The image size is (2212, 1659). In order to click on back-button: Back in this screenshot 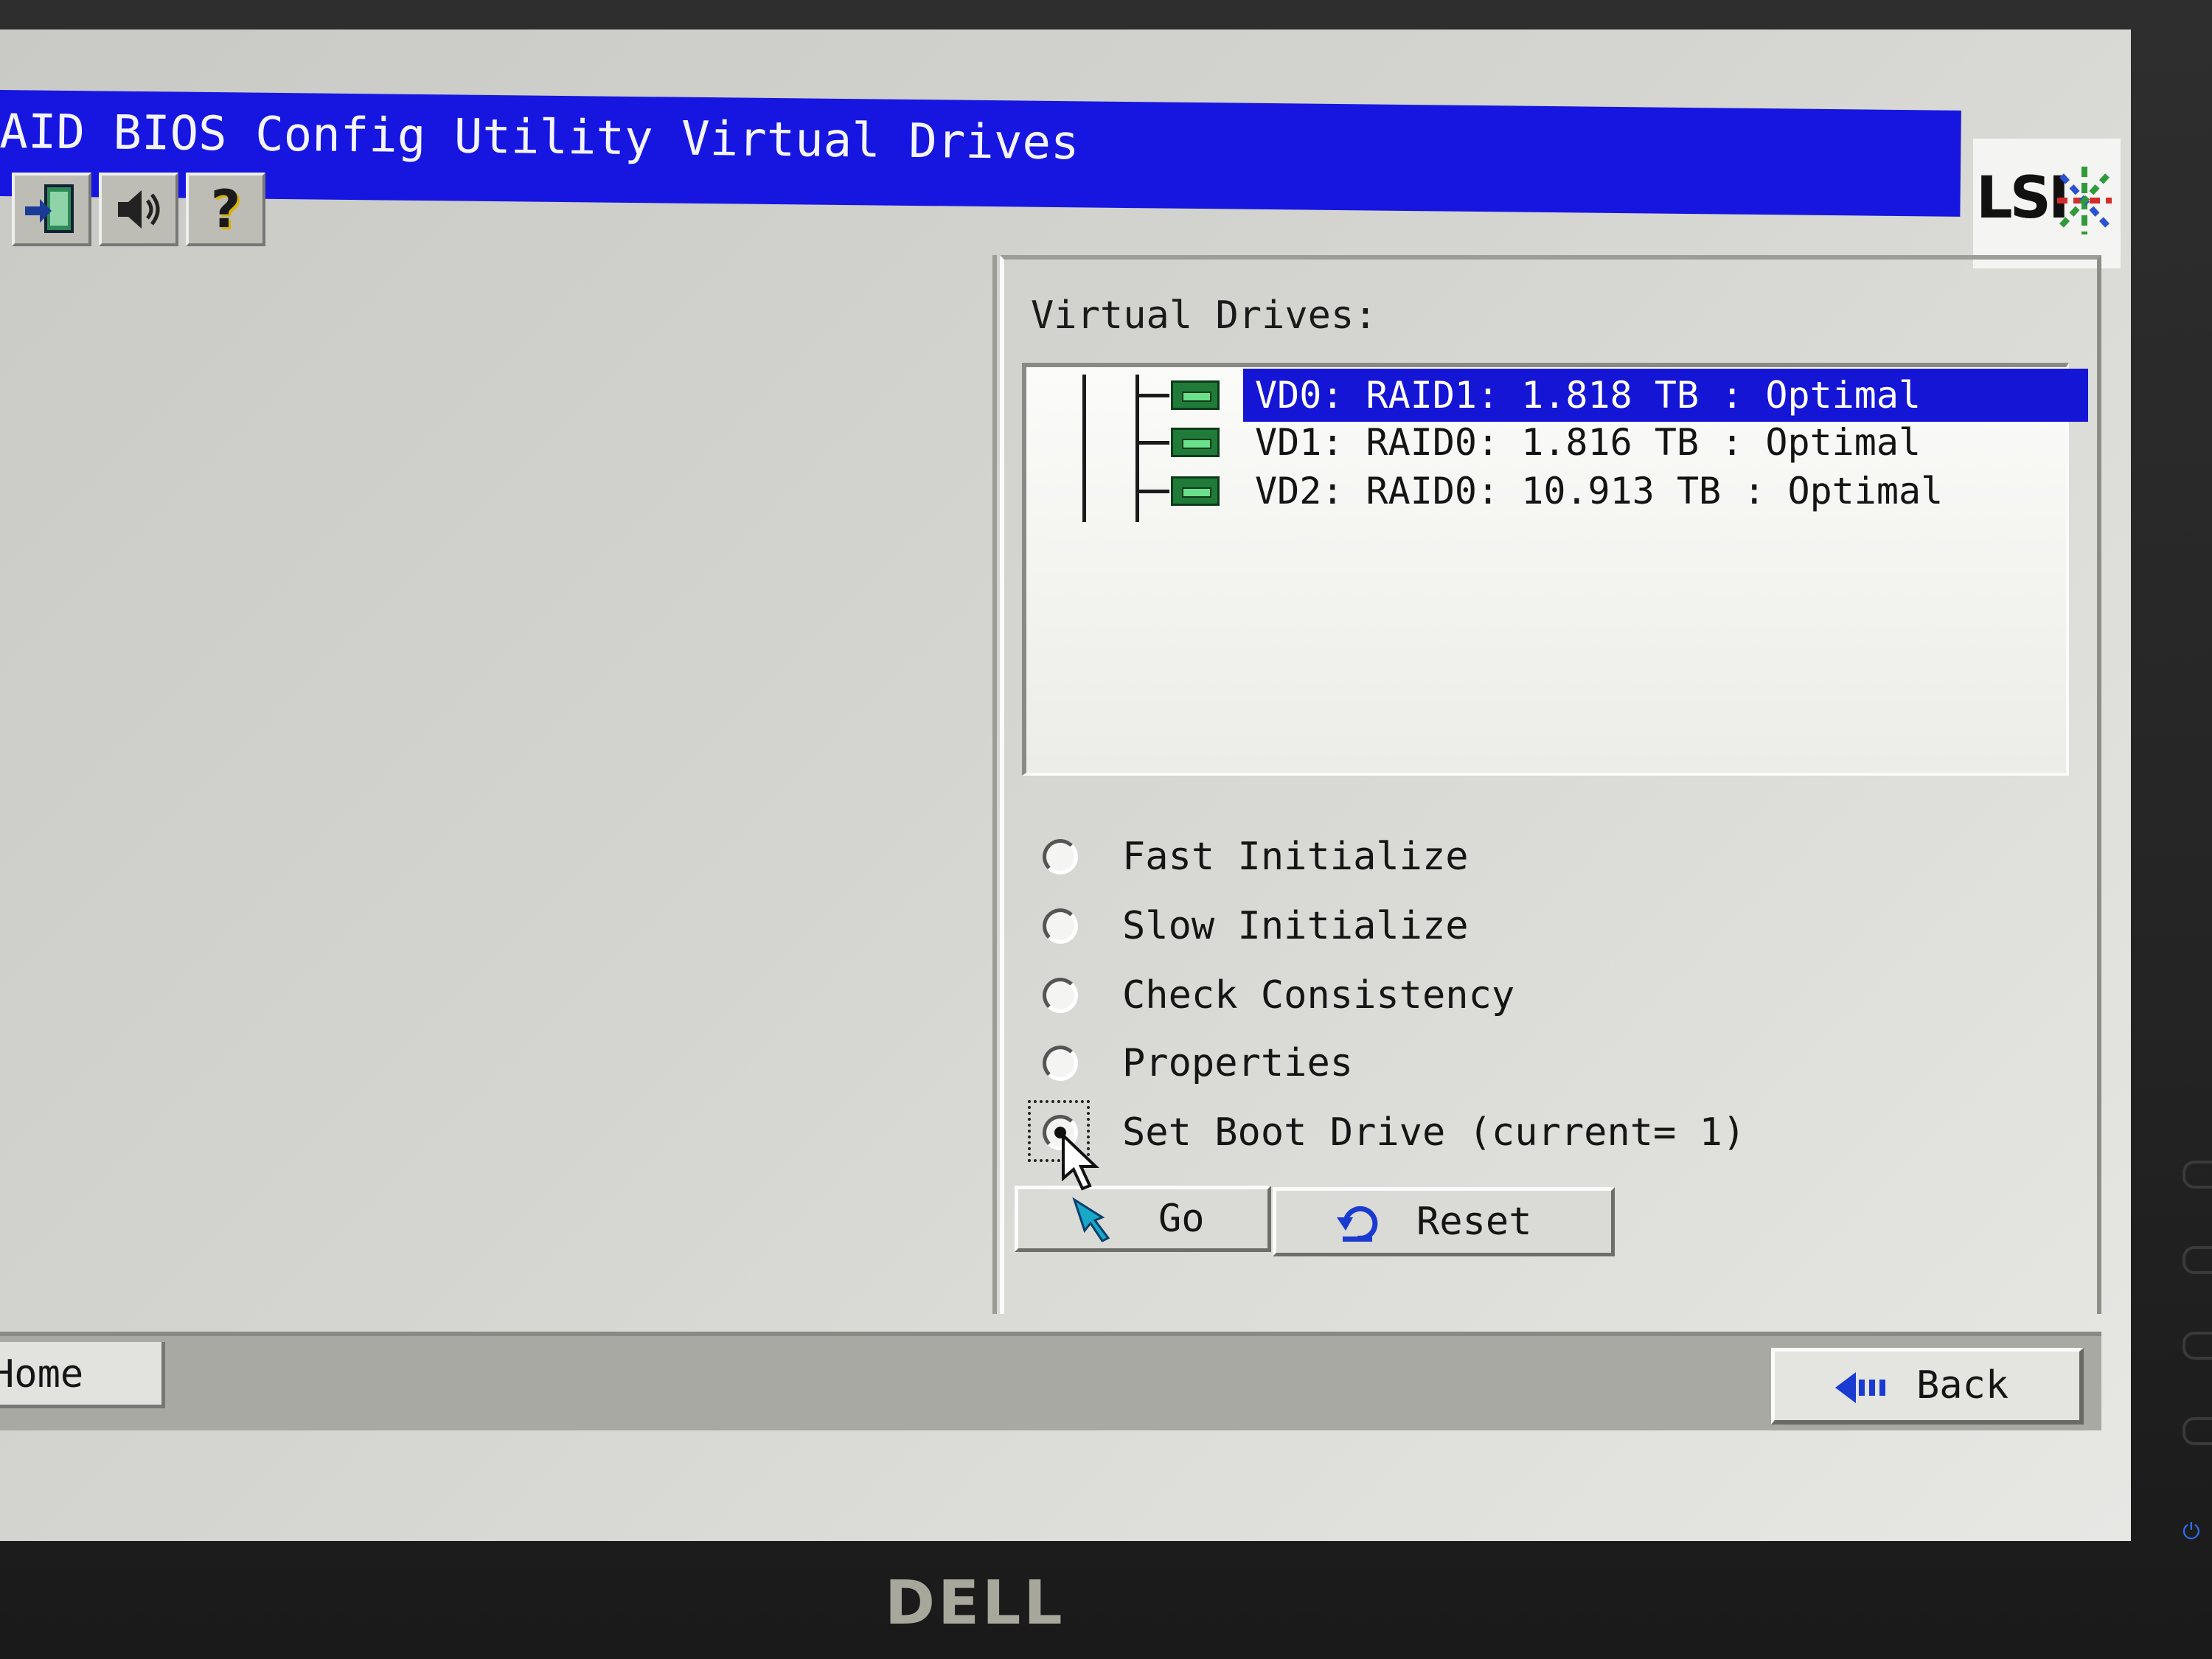, I will do `click(1927, 1386)`.